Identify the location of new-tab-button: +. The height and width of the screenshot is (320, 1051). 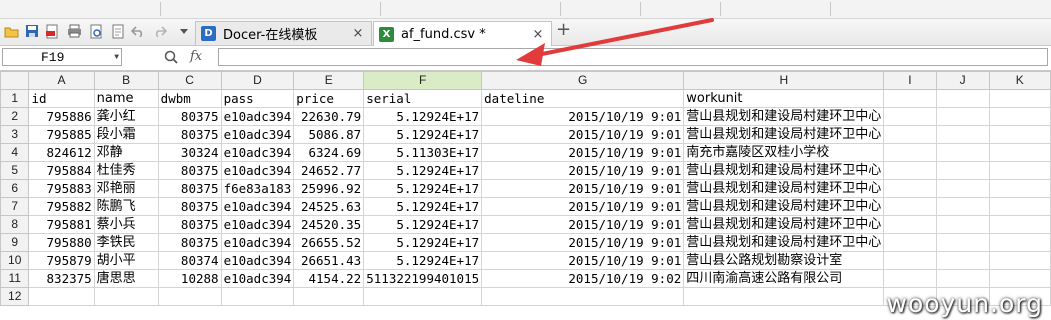
(563, 29).